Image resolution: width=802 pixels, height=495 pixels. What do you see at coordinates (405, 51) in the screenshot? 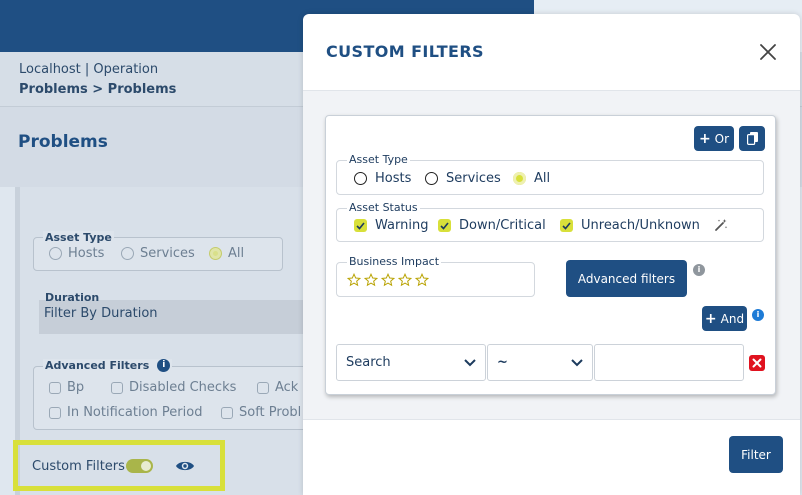
I see `modal-title: CUSTOM FILTERS` at bounding box center [405, 51].